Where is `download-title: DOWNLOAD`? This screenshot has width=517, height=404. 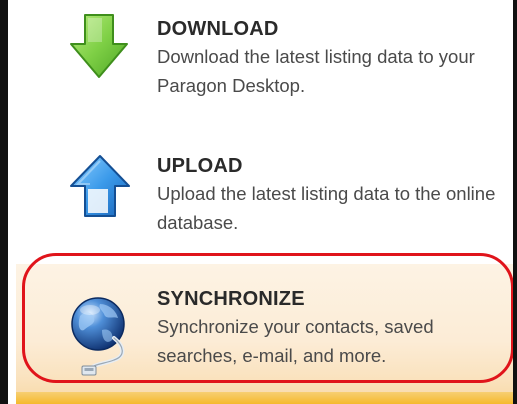
download-title: DOWNLOAD is located at coordinates (218, 29).